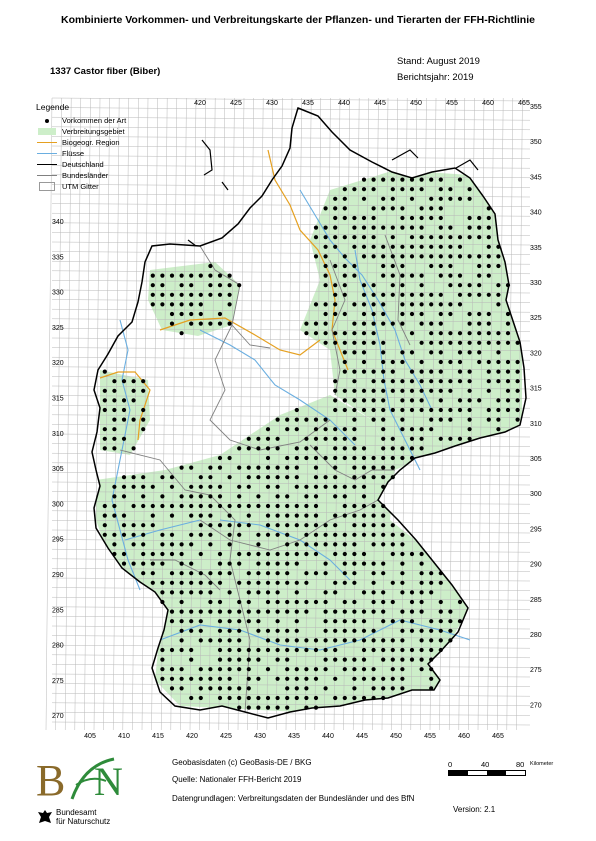  Describe the element at coordinates (108, 781) in the screenshot. I see `svg-text: N` at that location.